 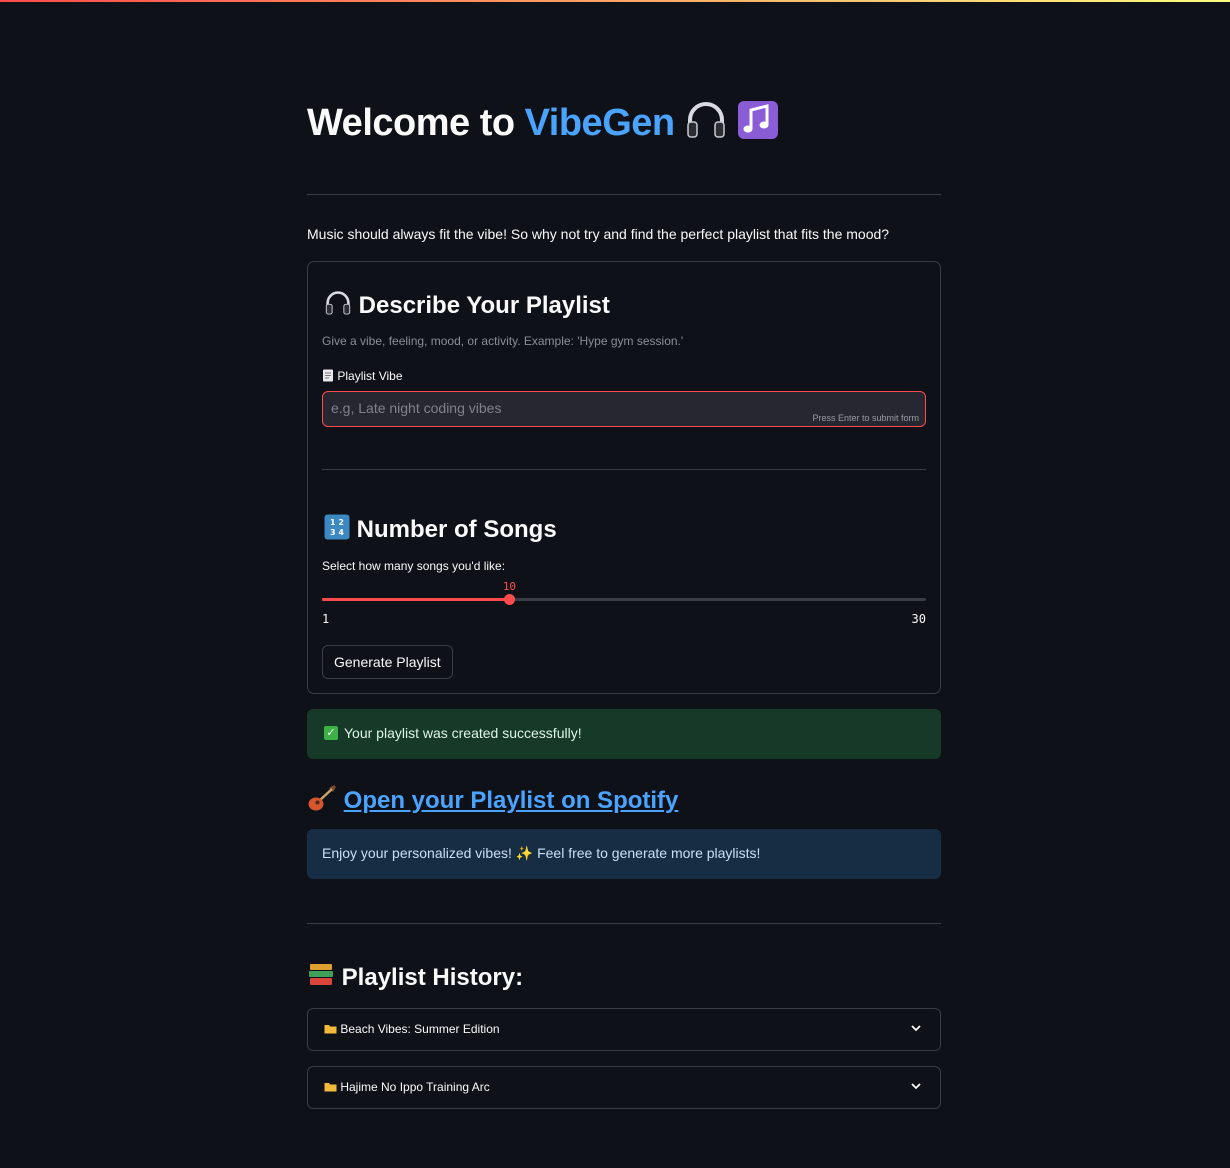 What do you see at coordinates (321, 978) in the screenshot?
I see `books-icon` at bounding box center [321, 978].